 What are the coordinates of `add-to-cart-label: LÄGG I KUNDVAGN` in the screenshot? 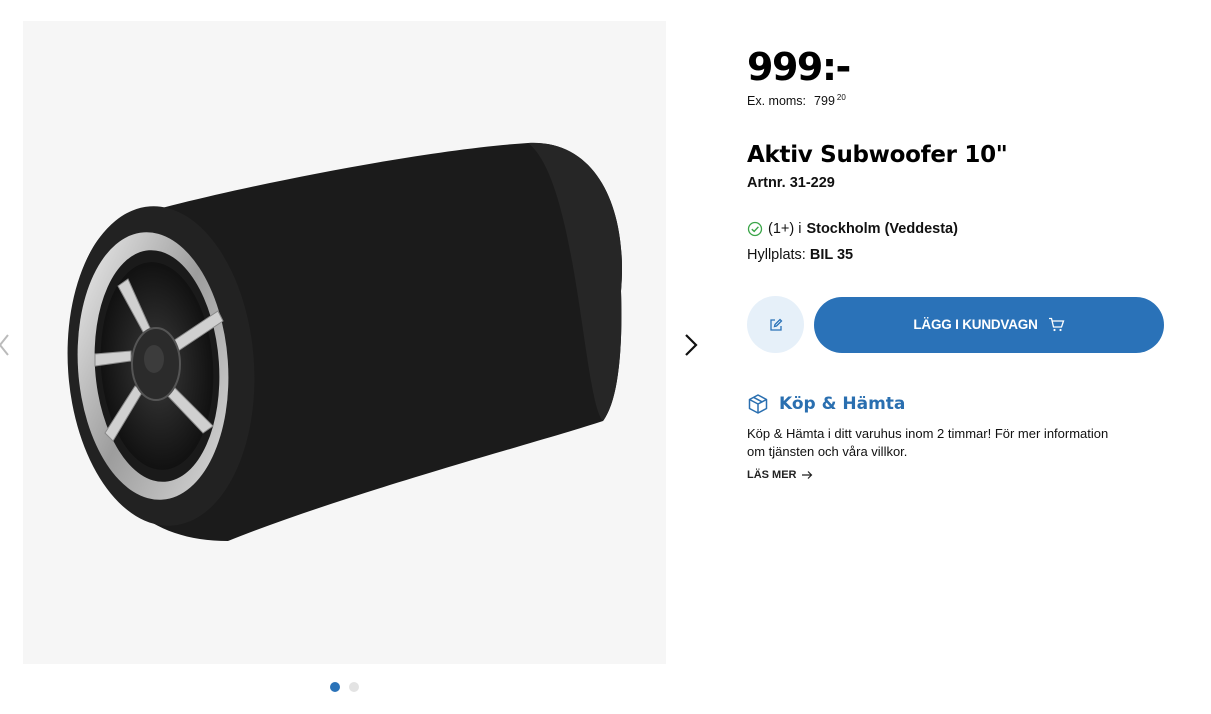 It's located at (975, 324).